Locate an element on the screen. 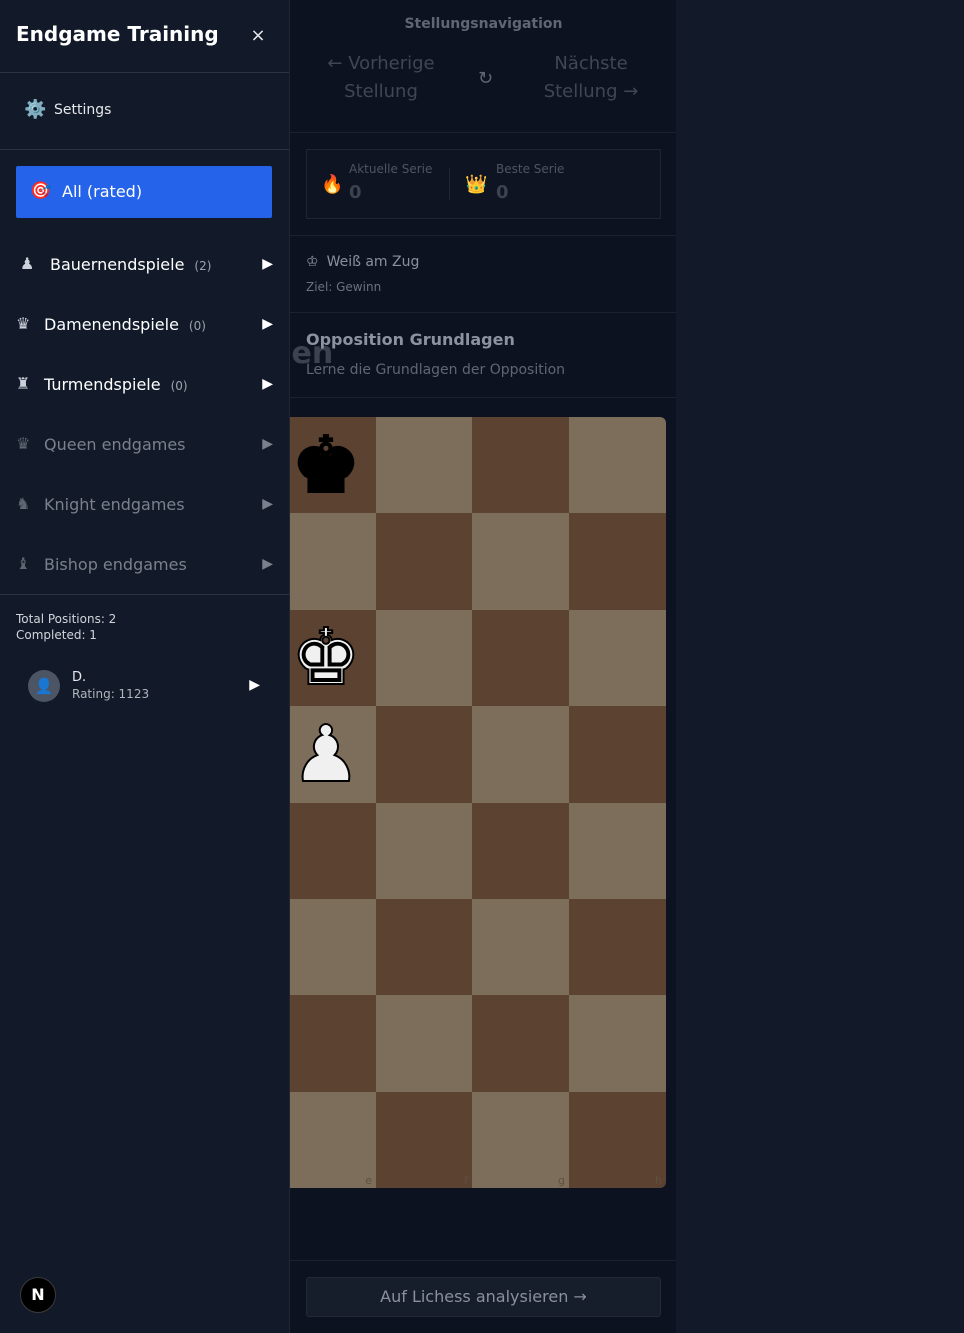 This screenshot has width=964, height=1333. category-label: Turmendspiele is located at coordinates (102, 384).